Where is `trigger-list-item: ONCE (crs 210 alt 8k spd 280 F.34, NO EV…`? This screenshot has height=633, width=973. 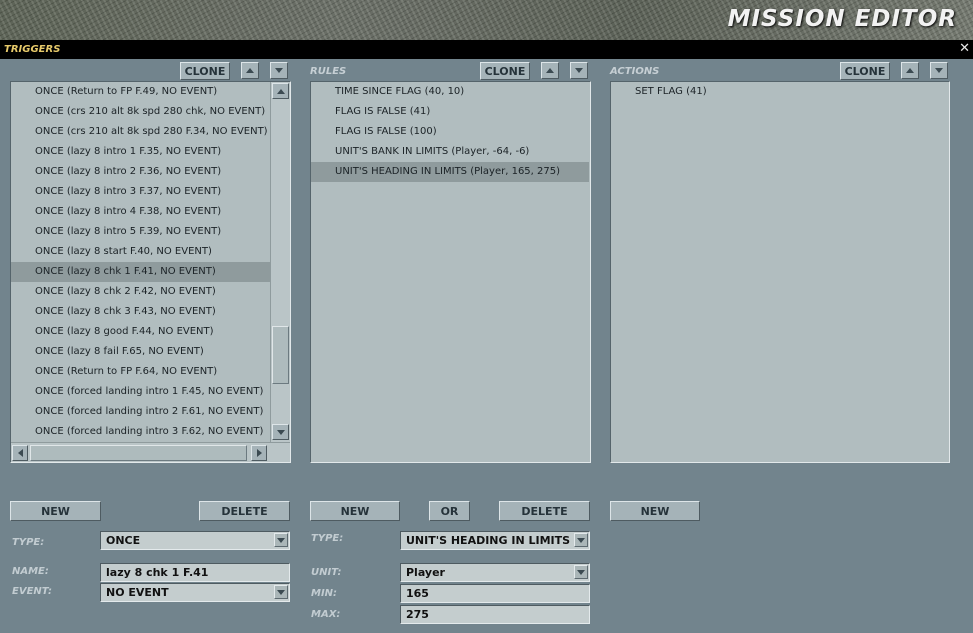
trigger-list-item: ONCE (crs 210 alt 8k spd 280 F.34, NO EV… is located at coordinates (140, 132).